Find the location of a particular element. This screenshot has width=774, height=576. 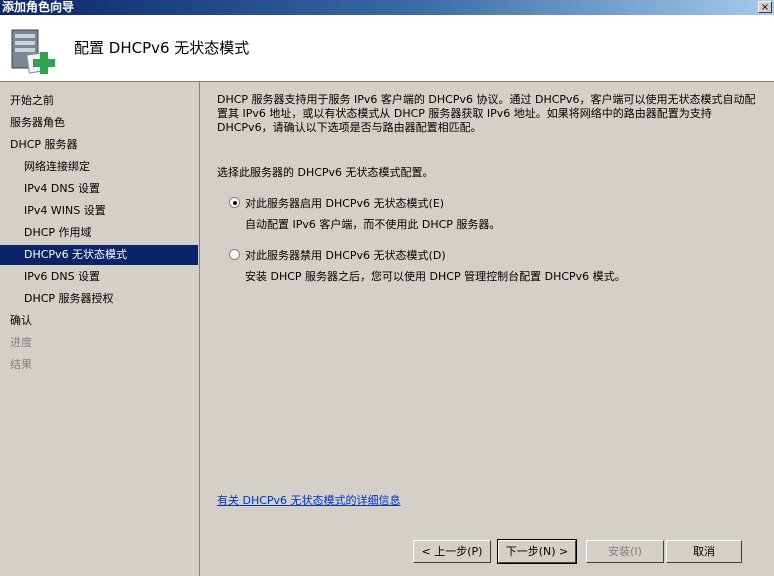

back-button: < 上一步(P) is located at coordinates (452, 551).